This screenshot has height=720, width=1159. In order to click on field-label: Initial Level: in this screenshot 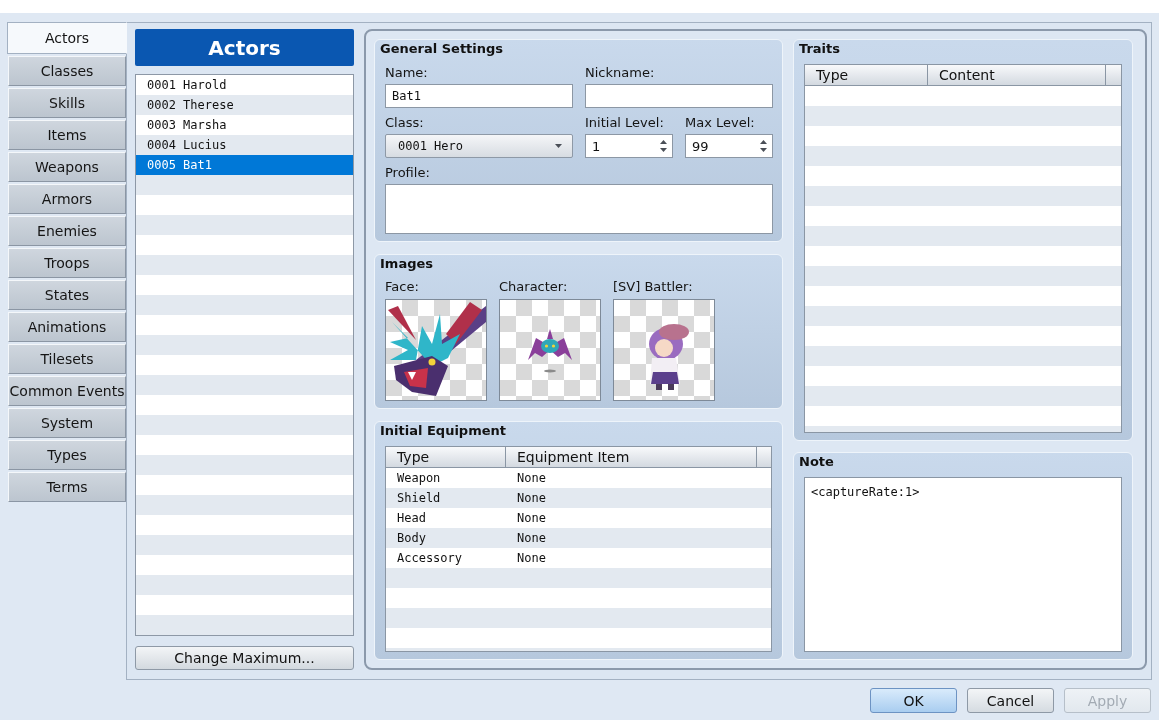, I will do `click(624, 123)`.